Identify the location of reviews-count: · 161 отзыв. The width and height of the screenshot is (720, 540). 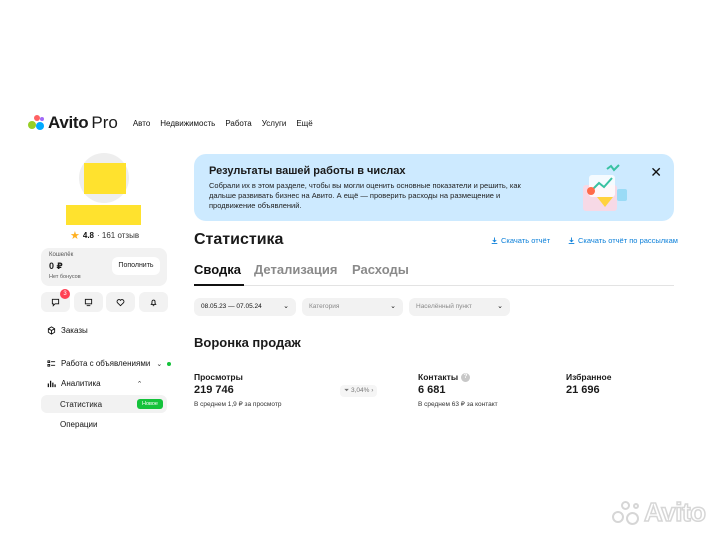
(118, 235).